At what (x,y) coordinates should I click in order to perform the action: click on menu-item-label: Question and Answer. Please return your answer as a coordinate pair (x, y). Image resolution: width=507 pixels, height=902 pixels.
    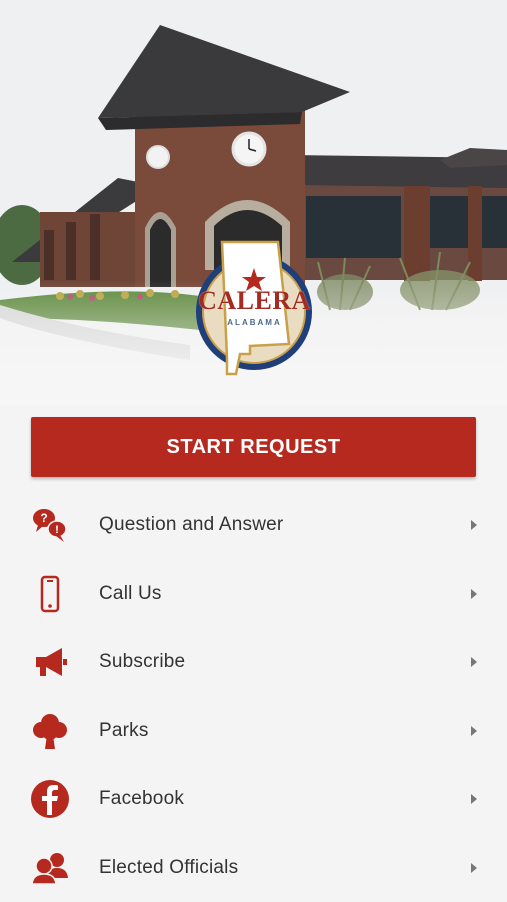
    Looking at the image, I should click on (191, 525).